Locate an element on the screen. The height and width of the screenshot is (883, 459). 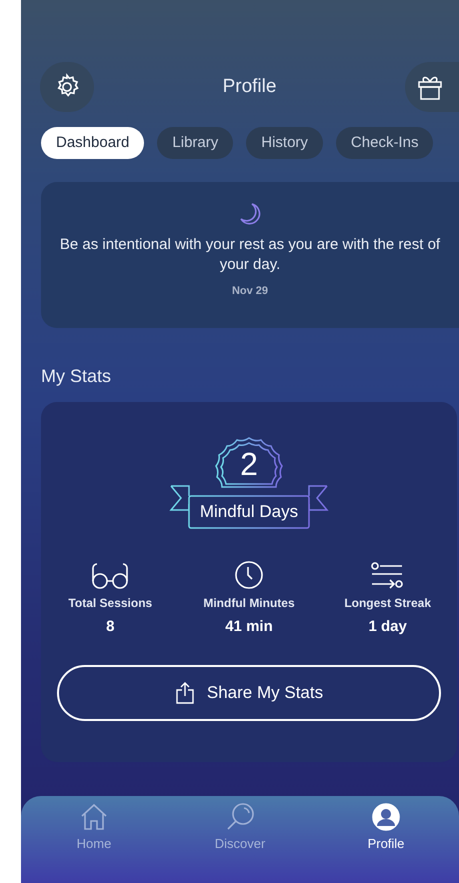
tab: History is located at coordinates (284, 143).